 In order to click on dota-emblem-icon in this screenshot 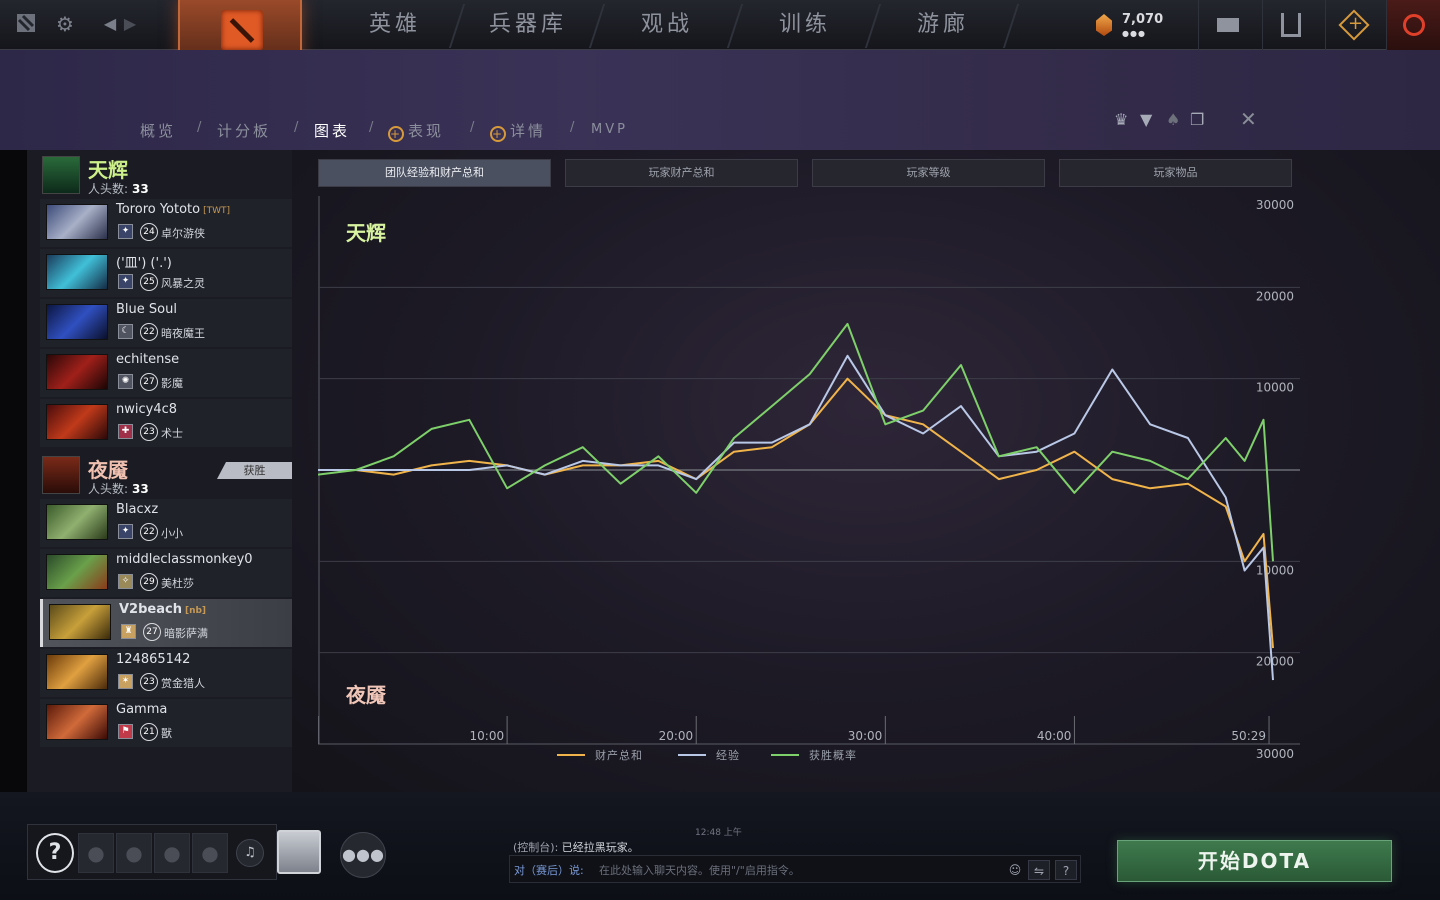, I will do `click(242, 30)`.